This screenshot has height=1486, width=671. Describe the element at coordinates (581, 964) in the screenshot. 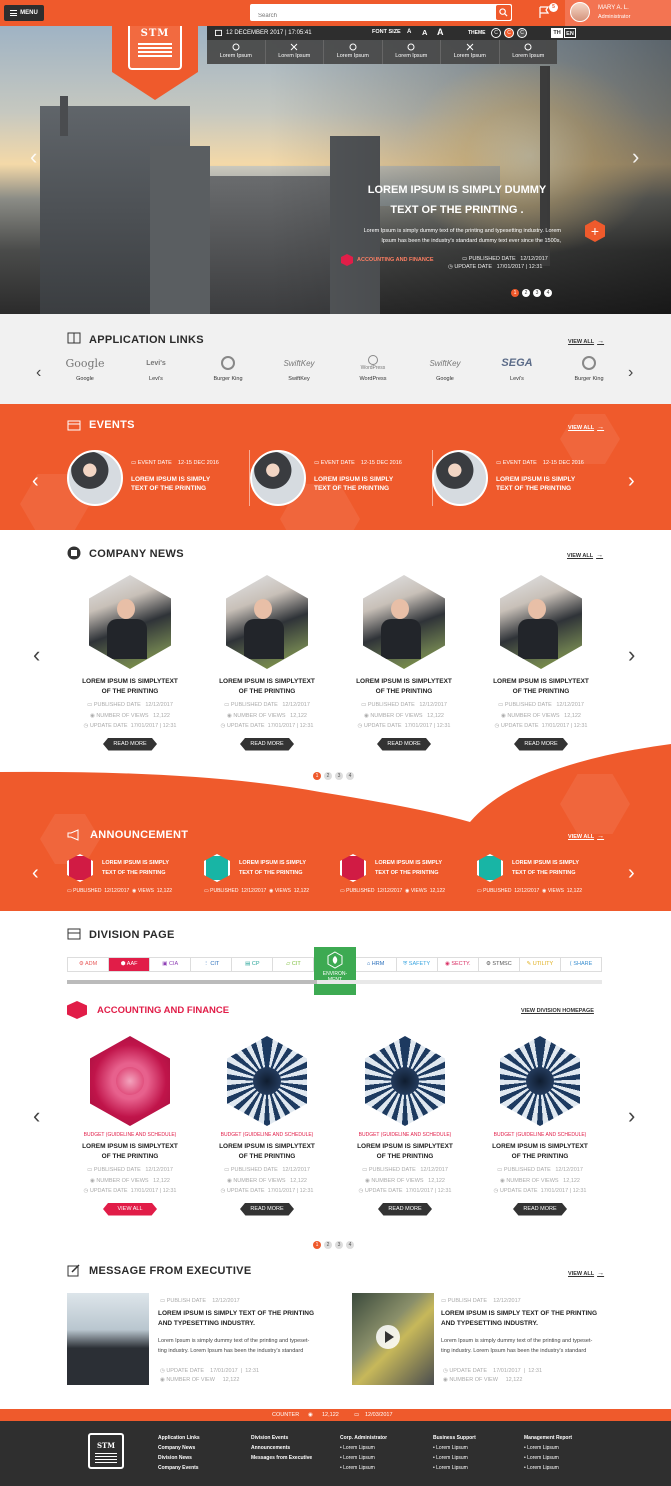

I see `tab-share: ⟨ SHARE` at that location.